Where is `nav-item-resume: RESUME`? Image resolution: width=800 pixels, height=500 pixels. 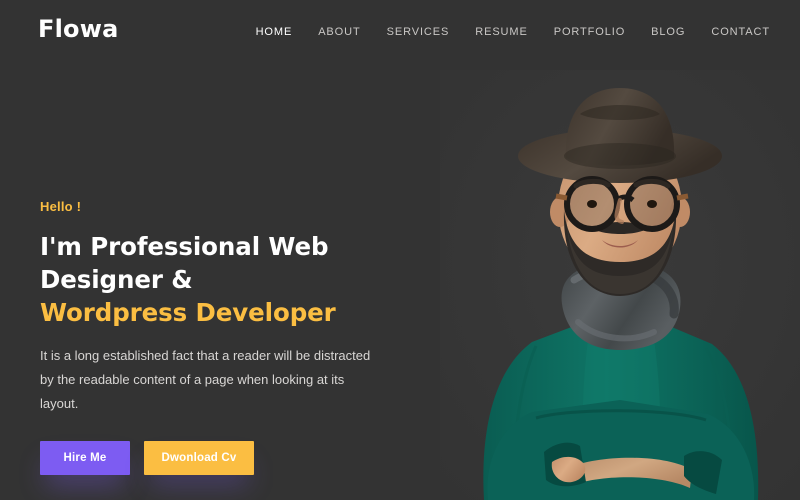 nav-item-resume: RESUME is located at coordinates (501, 32).